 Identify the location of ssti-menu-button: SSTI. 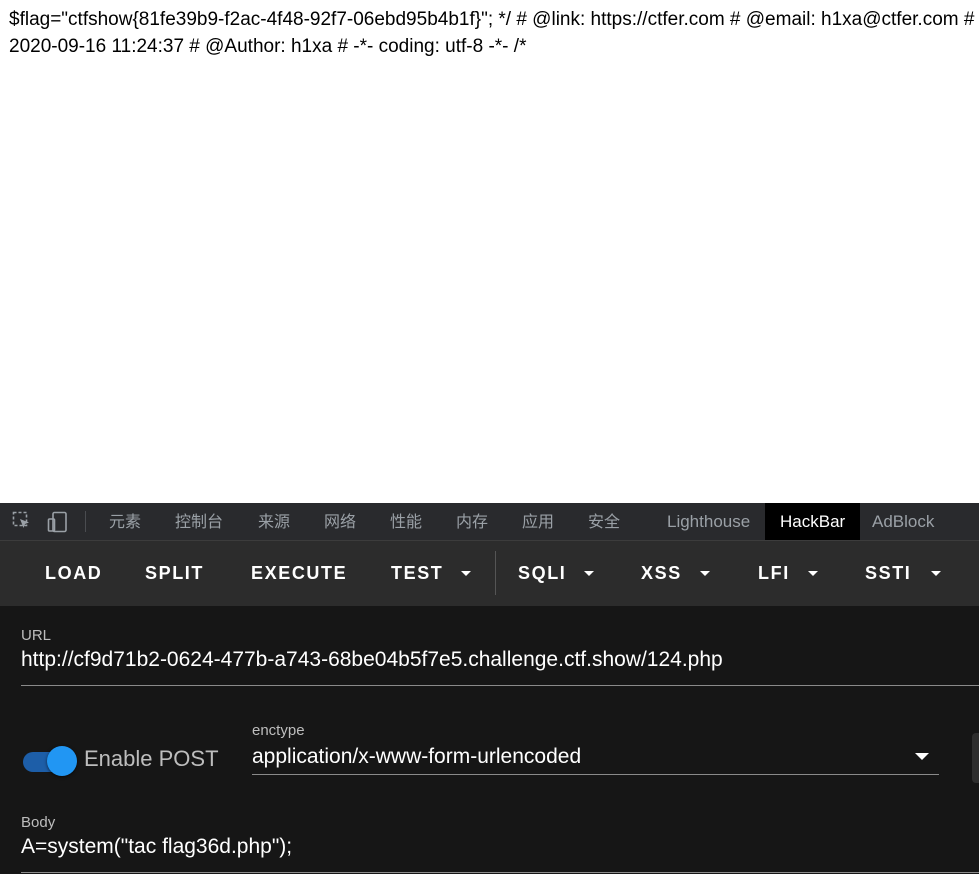
(888, 573).